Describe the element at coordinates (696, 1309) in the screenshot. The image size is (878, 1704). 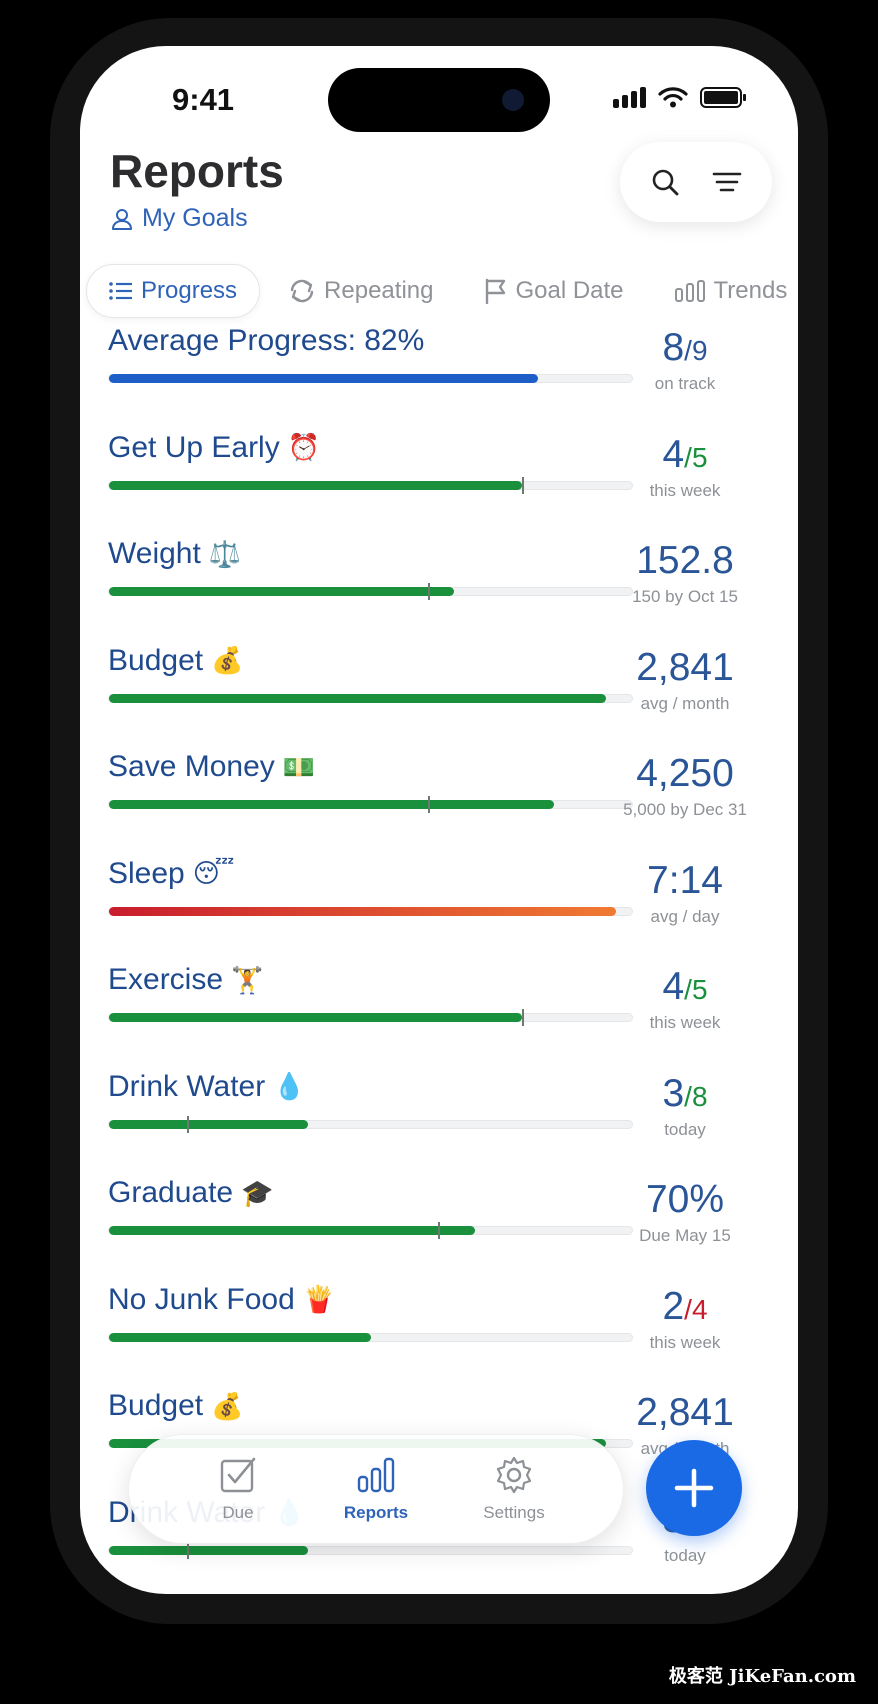
I see `goal-value-denominator: /4` at that location.